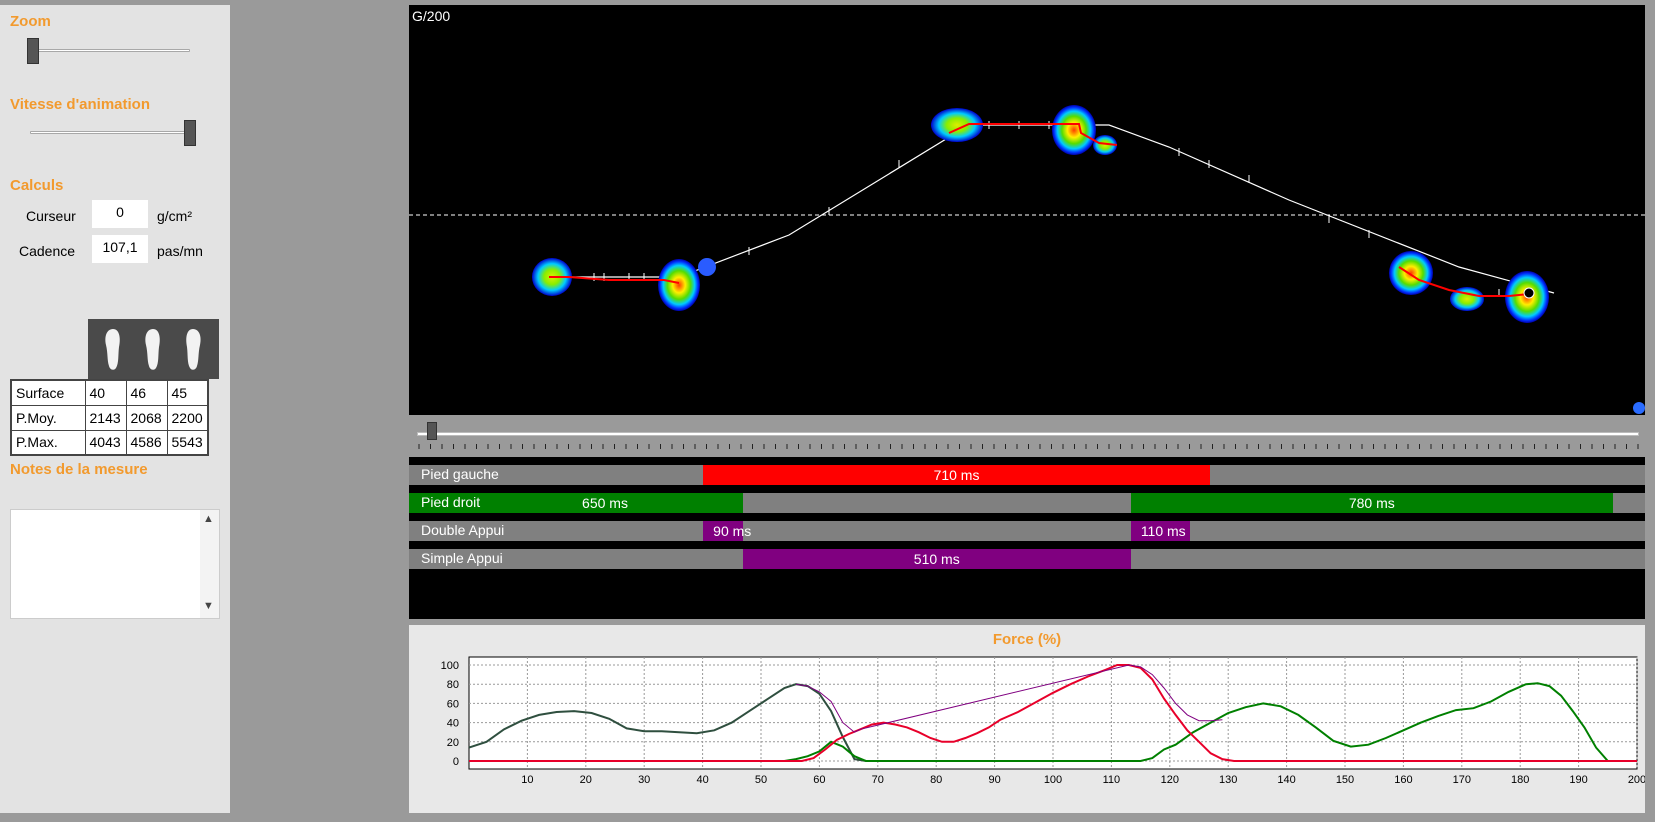 Image resolution: width=1655 pixels, height=822 pixels. Describe the element at coordinates (1636, 780) in the screenshot. I see `x-tick-label: 200` at that location.